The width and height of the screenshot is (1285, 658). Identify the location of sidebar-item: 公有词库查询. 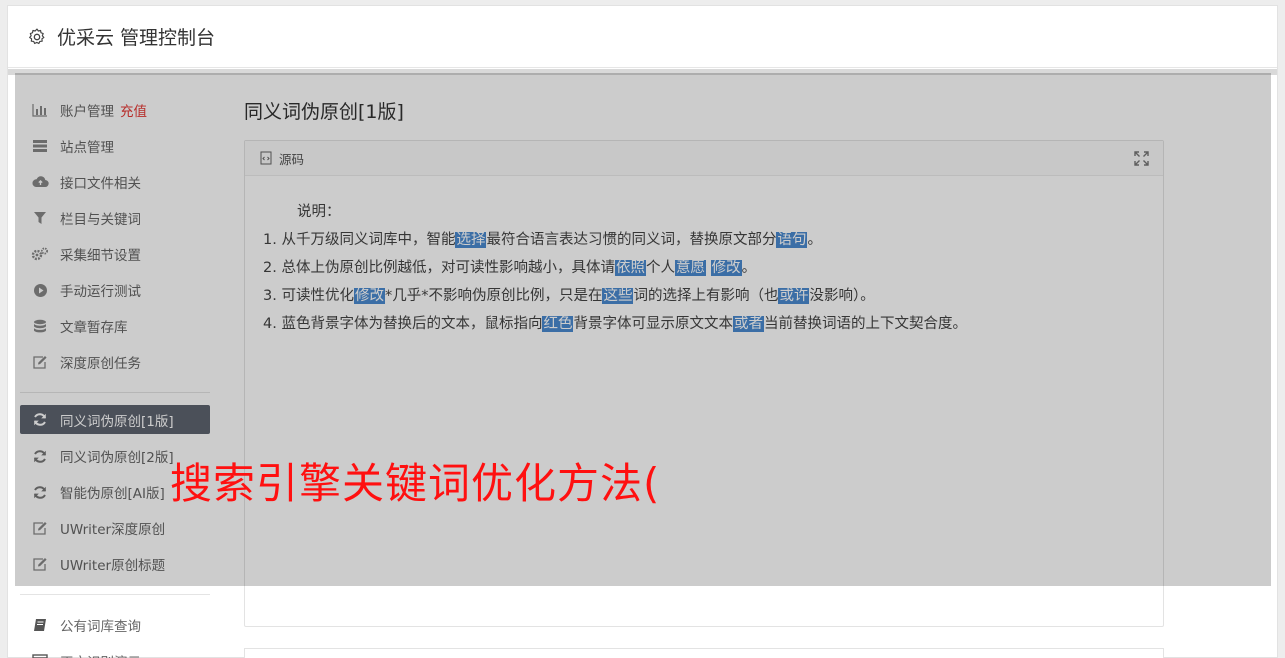
(115, 625).